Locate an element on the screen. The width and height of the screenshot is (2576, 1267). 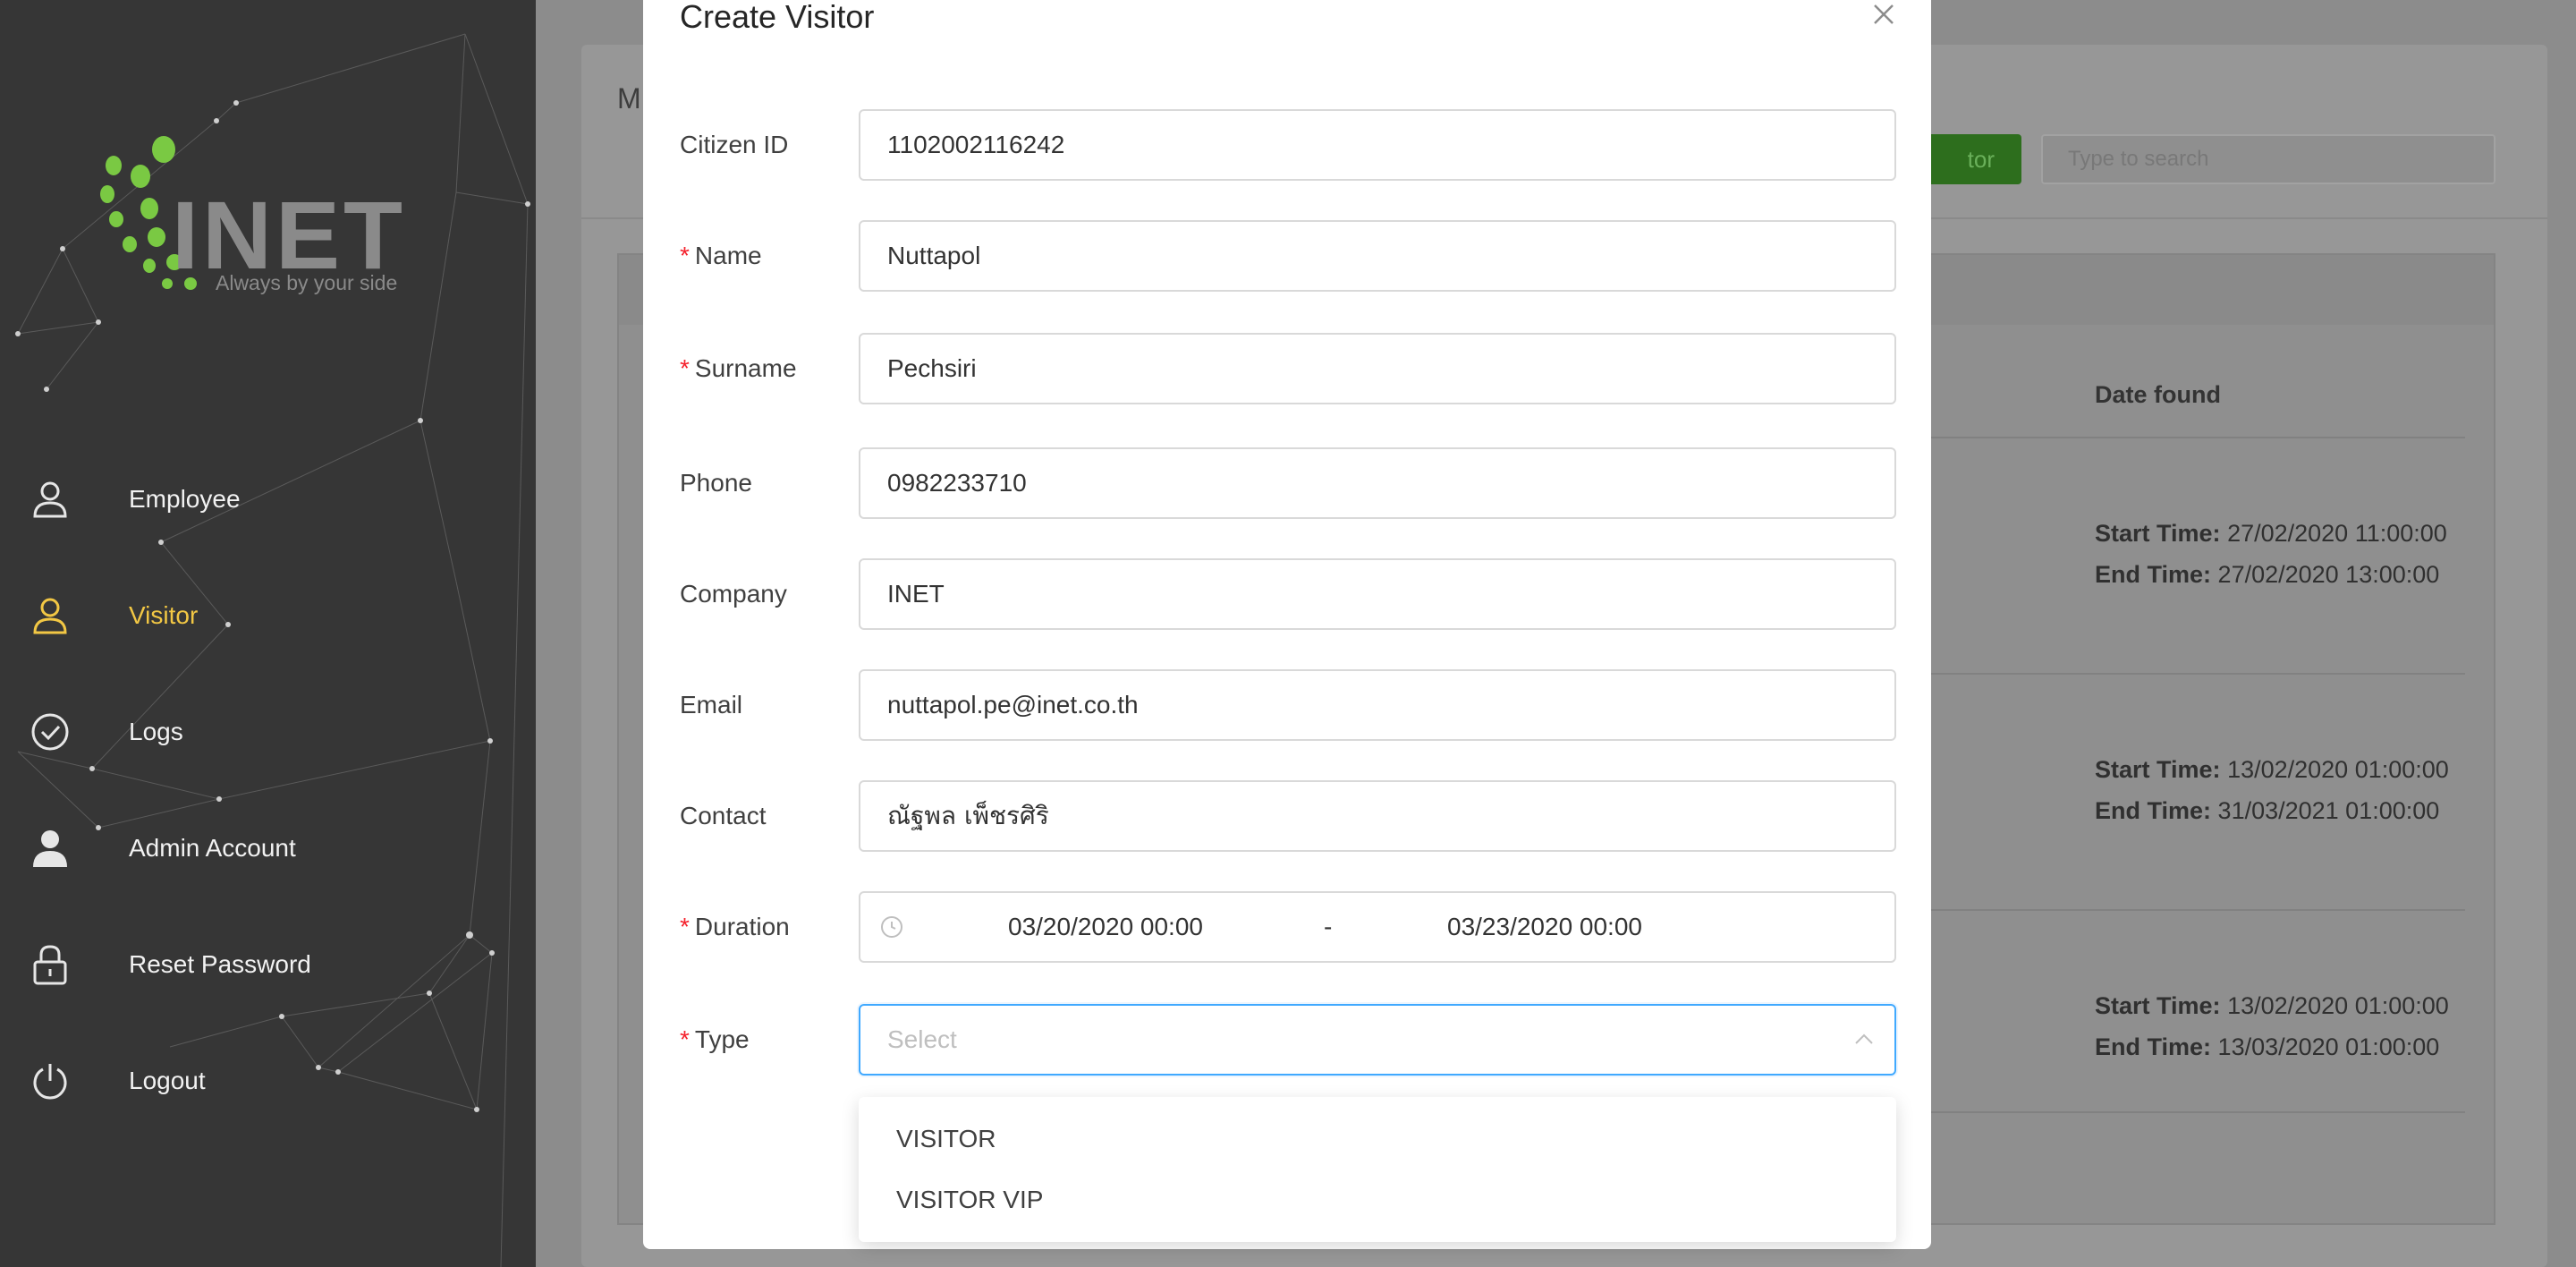
sidebar-item-label: Logs is located at coordinates (156, 731).